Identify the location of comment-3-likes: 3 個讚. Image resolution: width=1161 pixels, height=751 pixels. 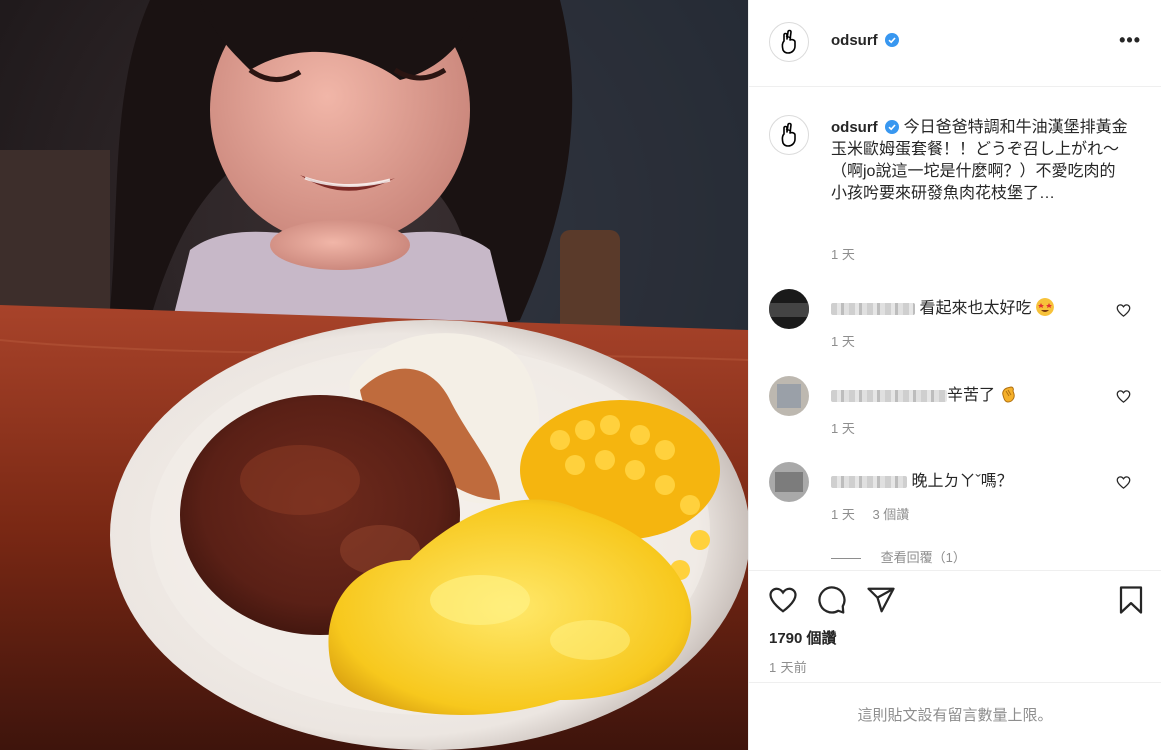
(890, 514).